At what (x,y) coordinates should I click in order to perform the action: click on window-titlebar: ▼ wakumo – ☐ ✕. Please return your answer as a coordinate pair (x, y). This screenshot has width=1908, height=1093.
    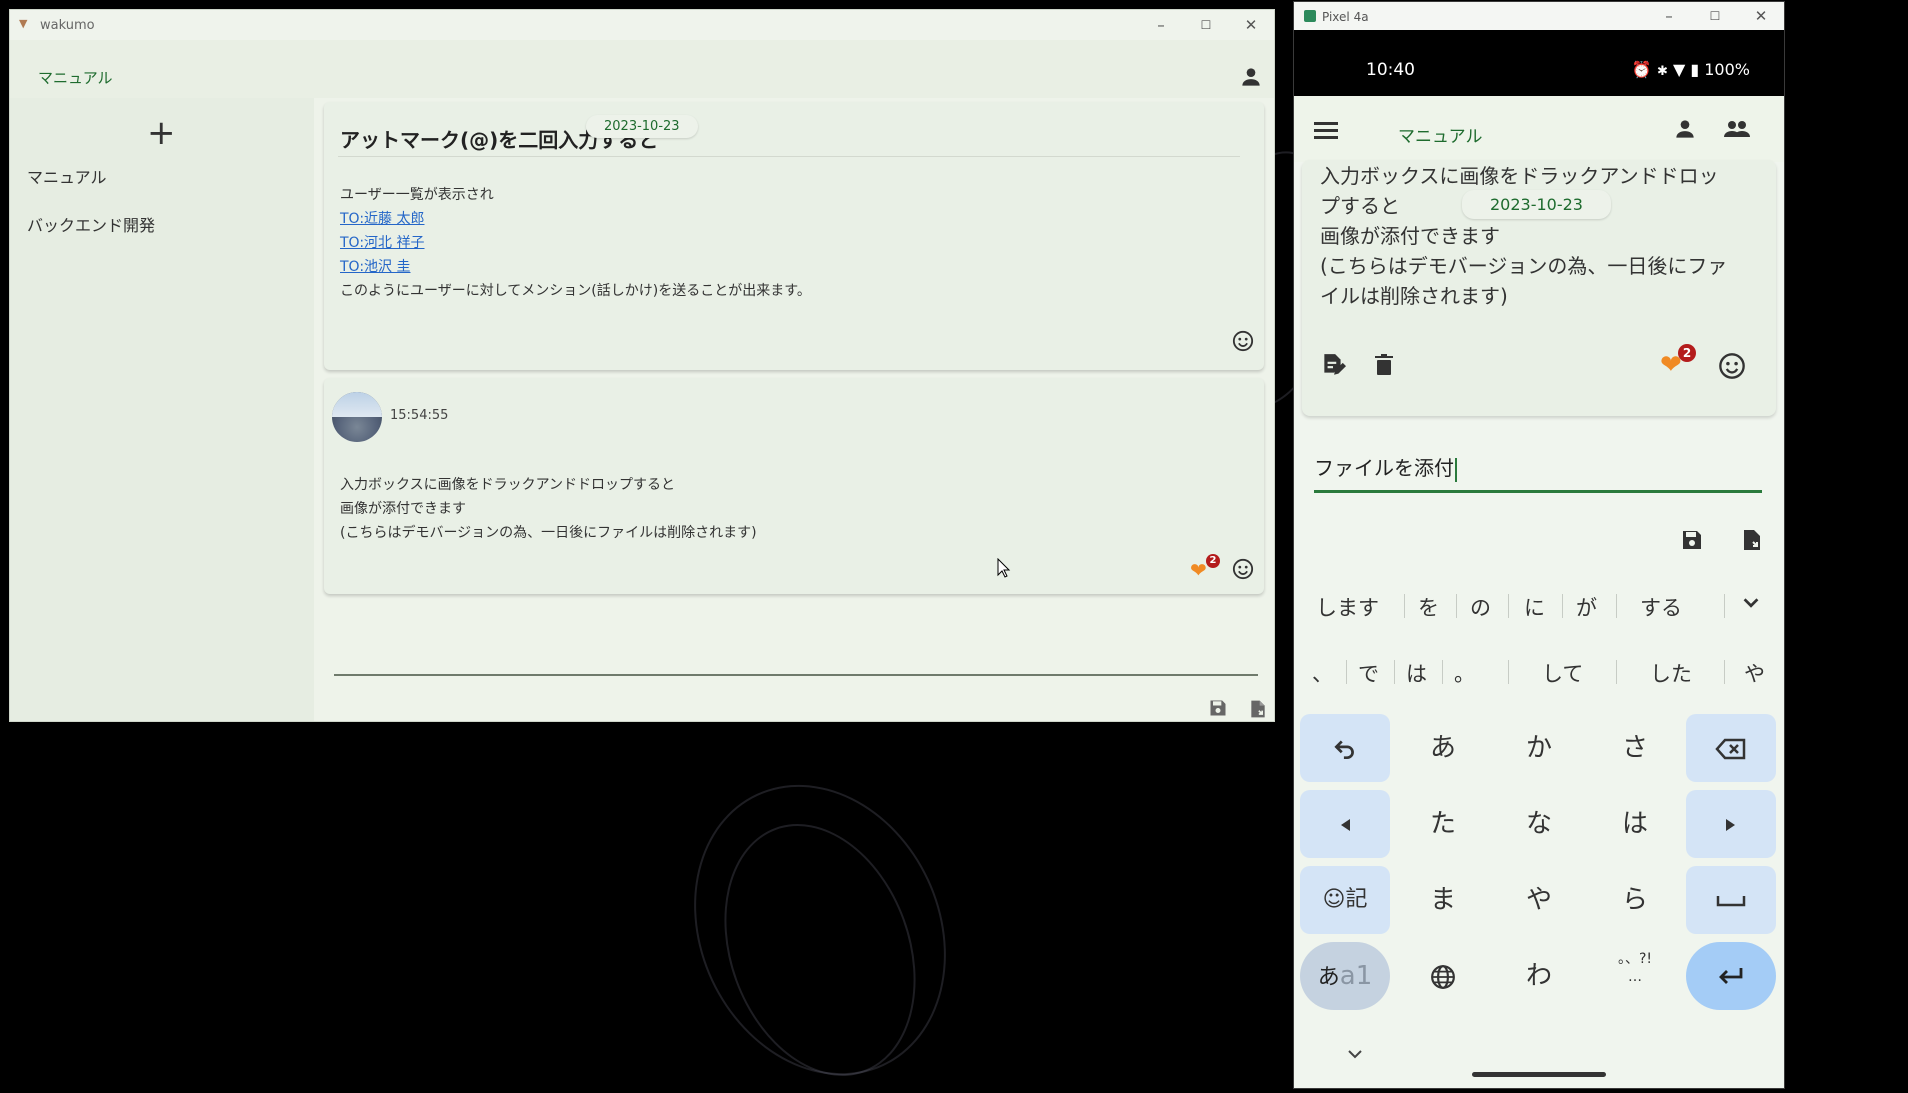
    Looking at the image, I should click on (642, 25).